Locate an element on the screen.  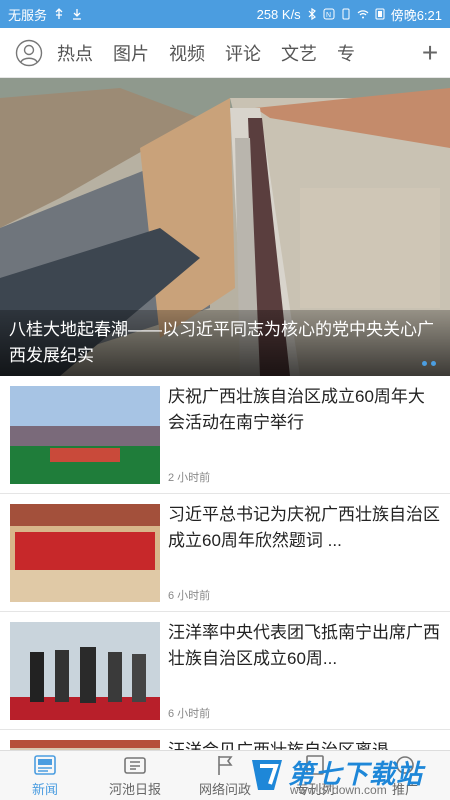
category-nav: 热点 图片 视频 评论 文艺 专 + is located at coordinates (225, 53).